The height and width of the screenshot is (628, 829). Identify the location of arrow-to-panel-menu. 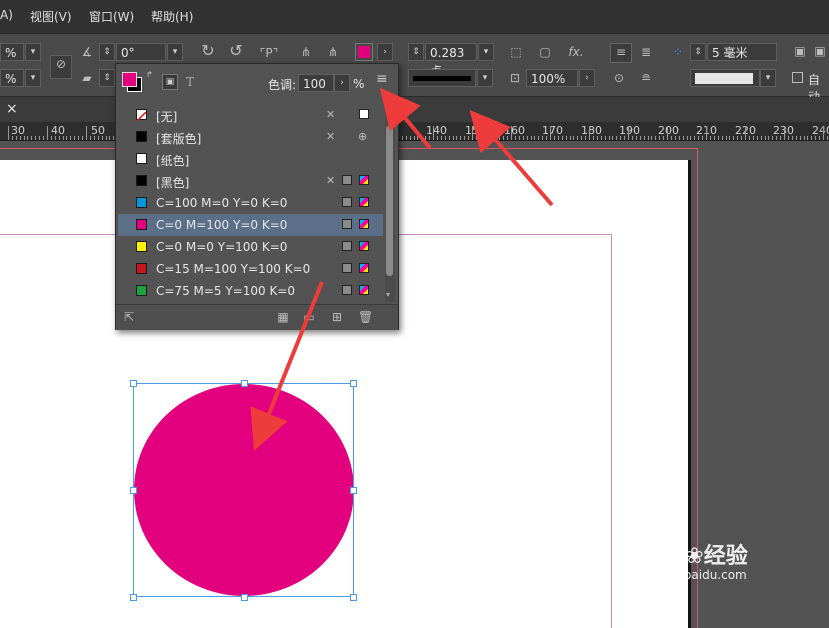
(405, 118).